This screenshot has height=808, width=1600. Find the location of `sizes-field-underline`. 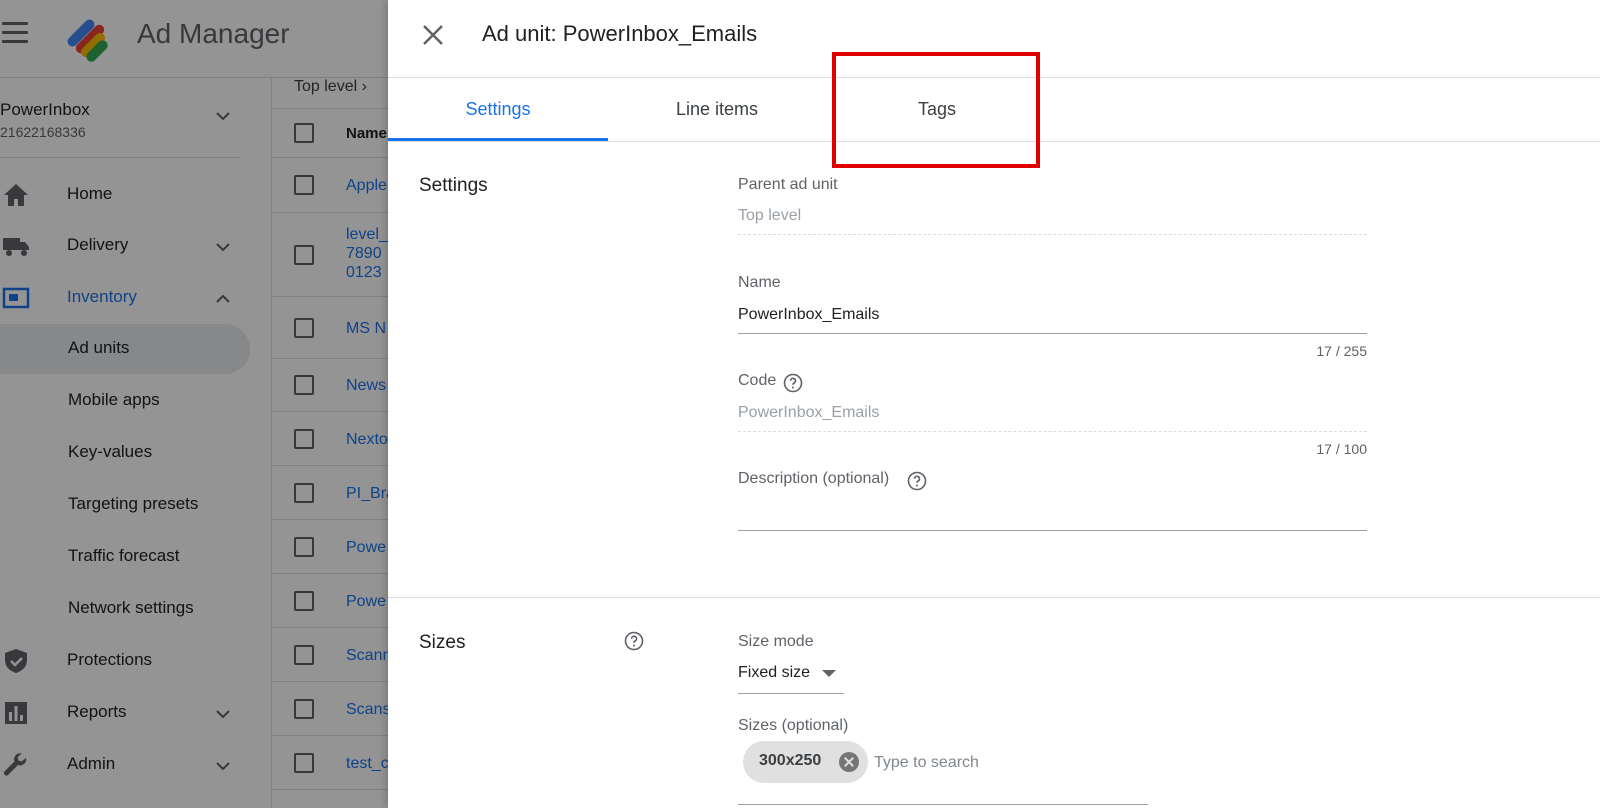

sizes-field-underline is located at coordinates (943, 804).